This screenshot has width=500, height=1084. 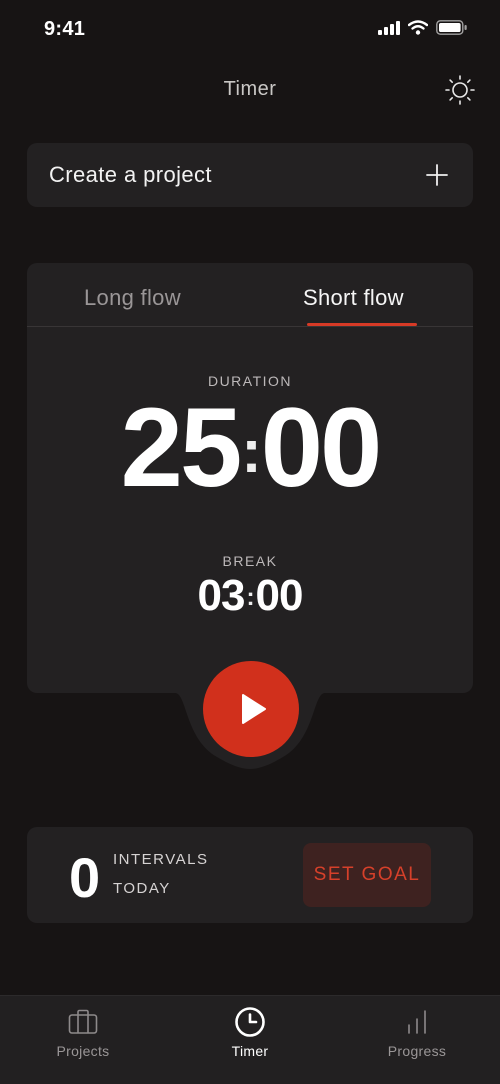 I want to click on page-title: Timer, so click(x=250, y=89).